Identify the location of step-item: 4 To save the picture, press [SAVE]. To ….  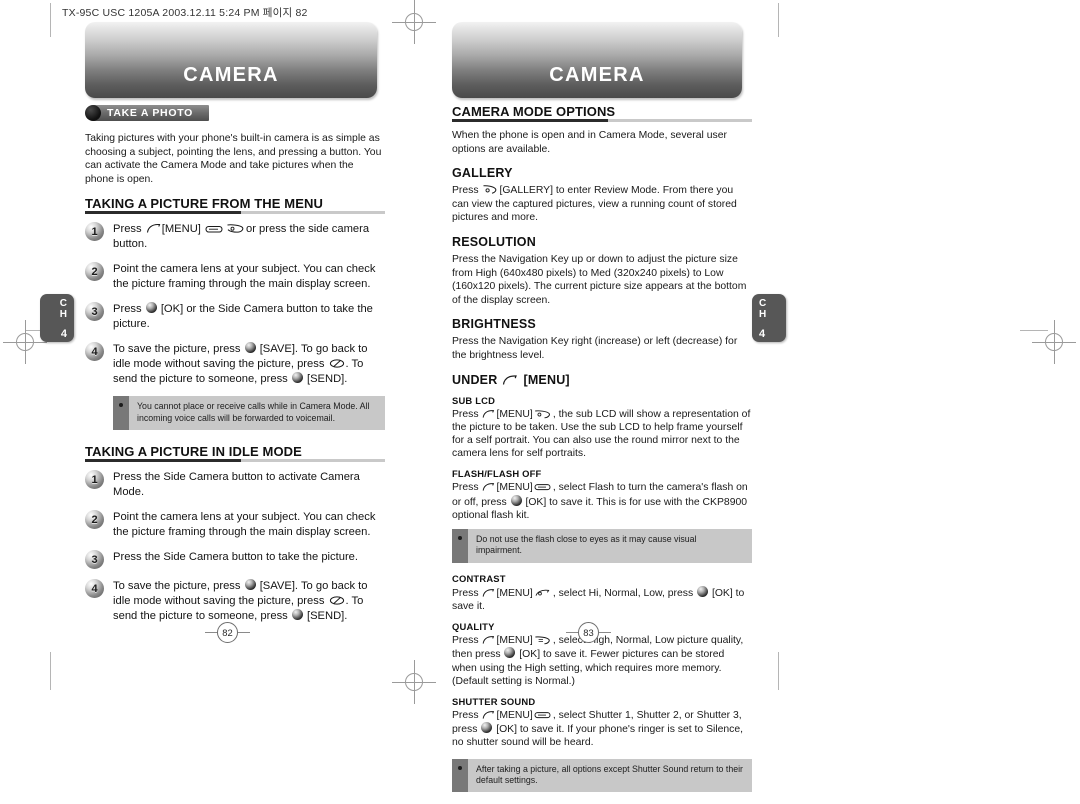
(235, 364).